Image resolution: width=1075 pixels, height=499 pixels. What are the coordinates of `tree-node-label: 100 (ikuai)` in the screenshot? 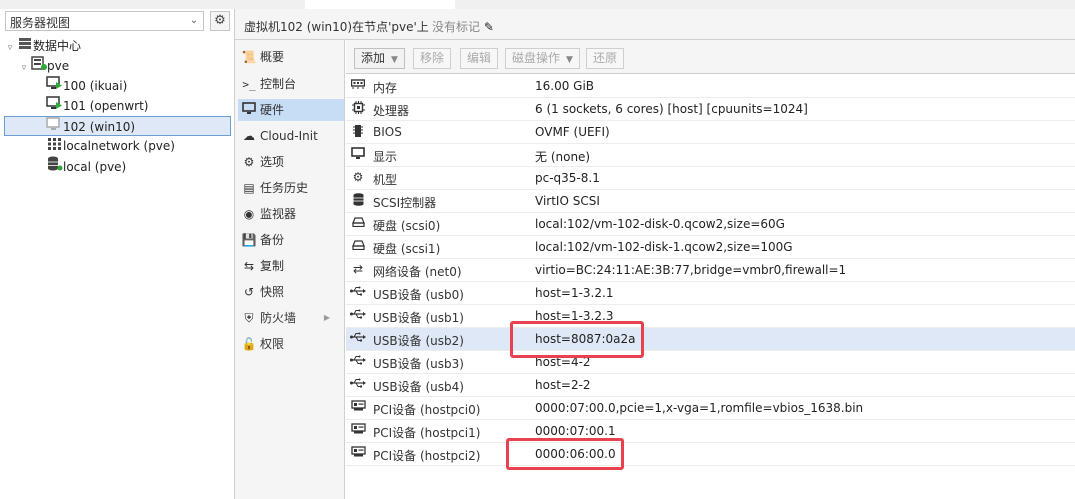 It's located at (95, 86).